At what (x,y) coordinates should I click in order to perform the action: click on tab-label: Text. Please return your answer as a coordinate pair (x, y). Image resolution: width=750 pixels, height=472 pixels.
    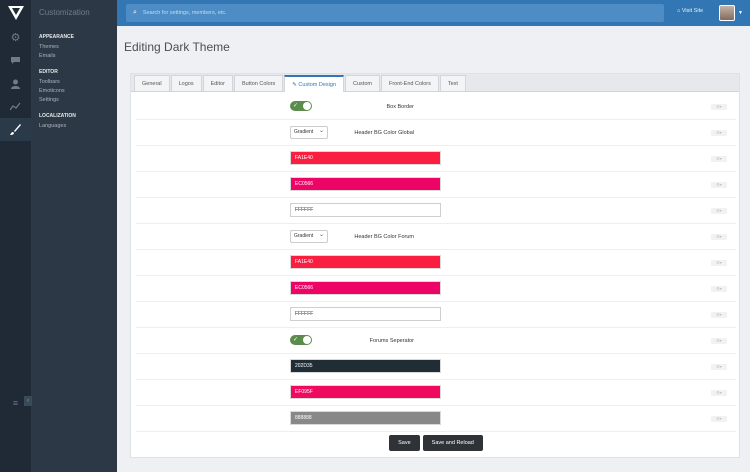
    Looking at the image, I should click on (452, 84).